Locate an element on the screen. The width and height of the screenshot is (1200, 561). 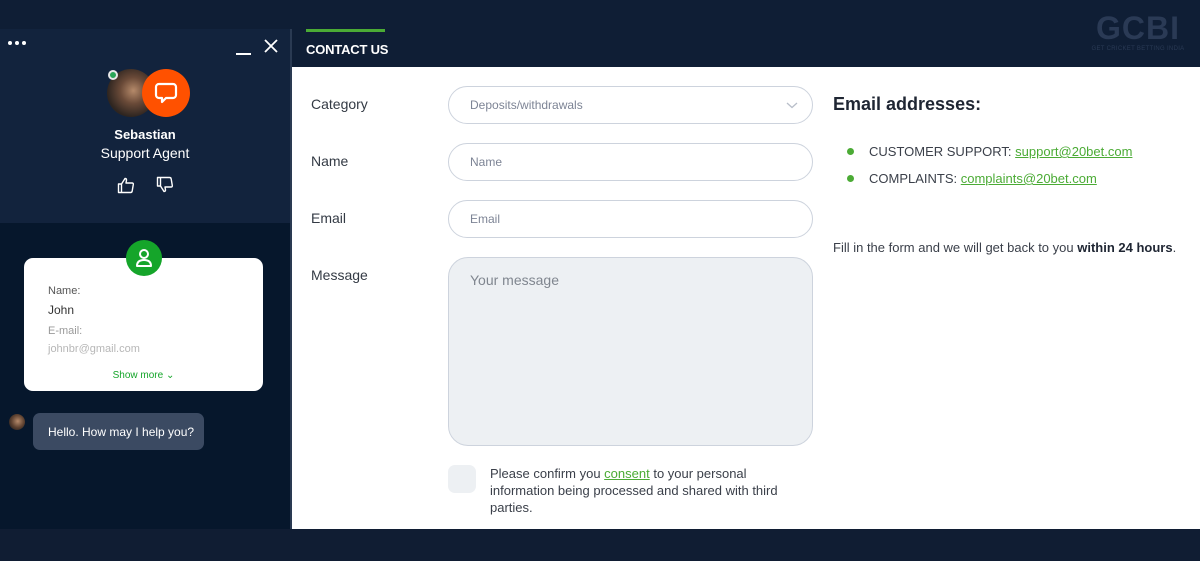
show-more-link: Show more ⌄ is located at coordinates (143, 375).